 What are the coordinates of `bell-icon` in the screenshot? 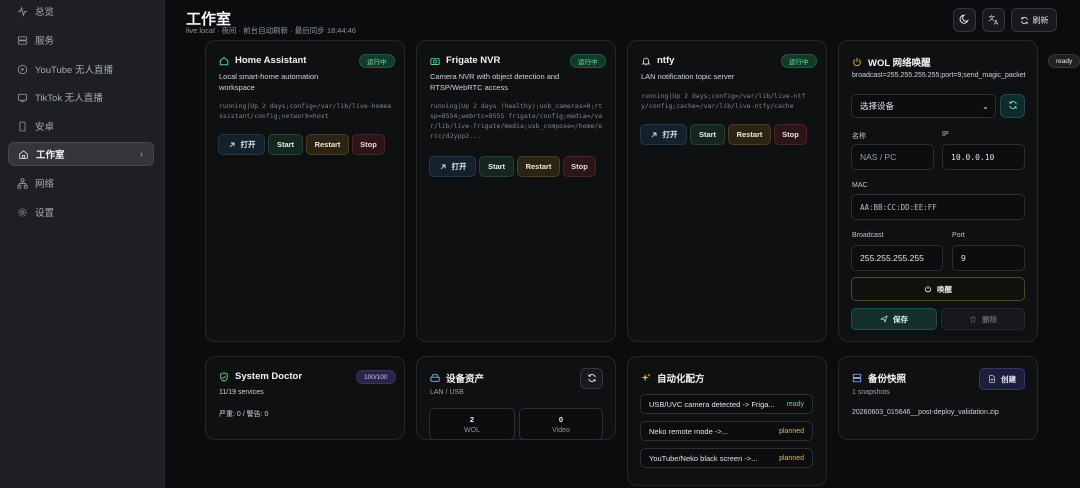 It's located at (646, 61).